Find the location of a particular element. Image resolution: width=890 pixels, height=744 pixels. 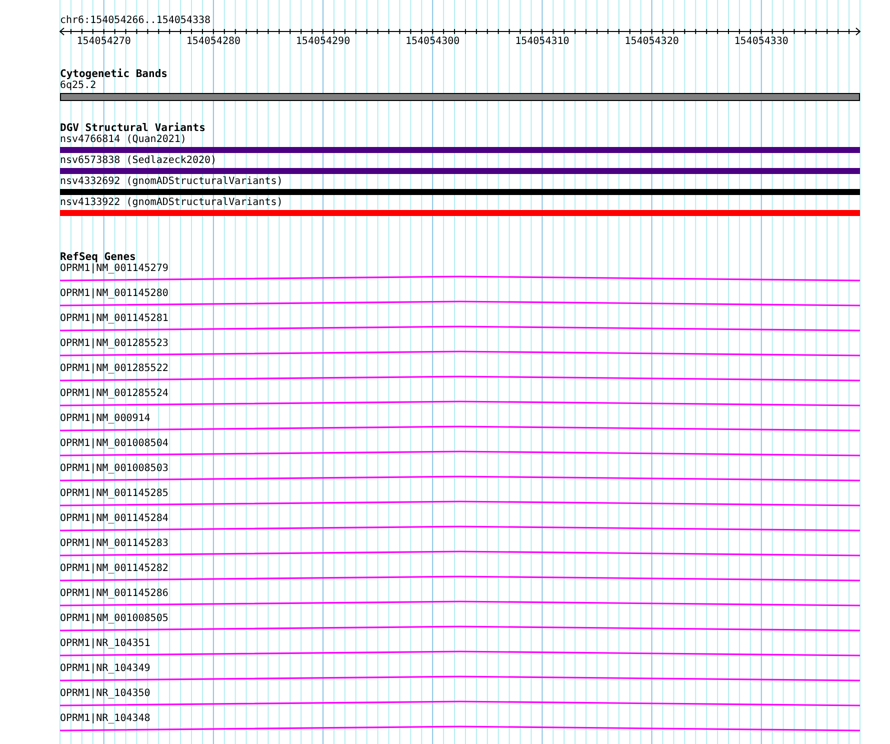

band-label: 6q25.2 is located at coordinates (78, 86).